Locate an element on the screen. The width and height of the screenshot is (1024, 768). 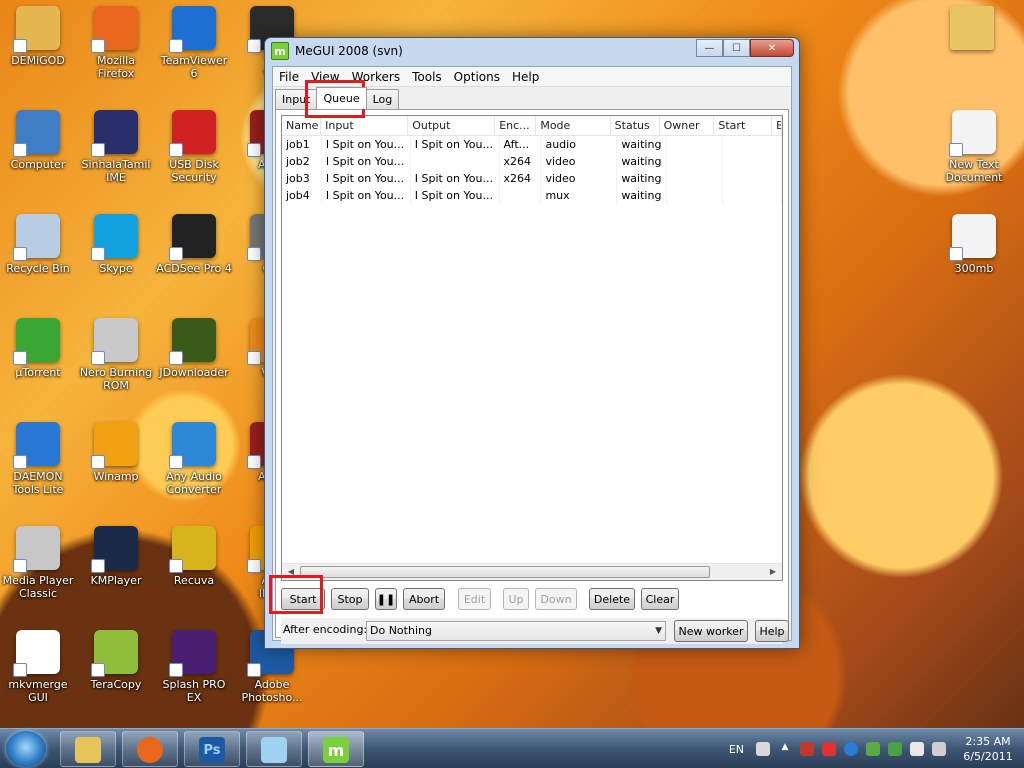
start-button-orb is located at coordinates (26, 749).